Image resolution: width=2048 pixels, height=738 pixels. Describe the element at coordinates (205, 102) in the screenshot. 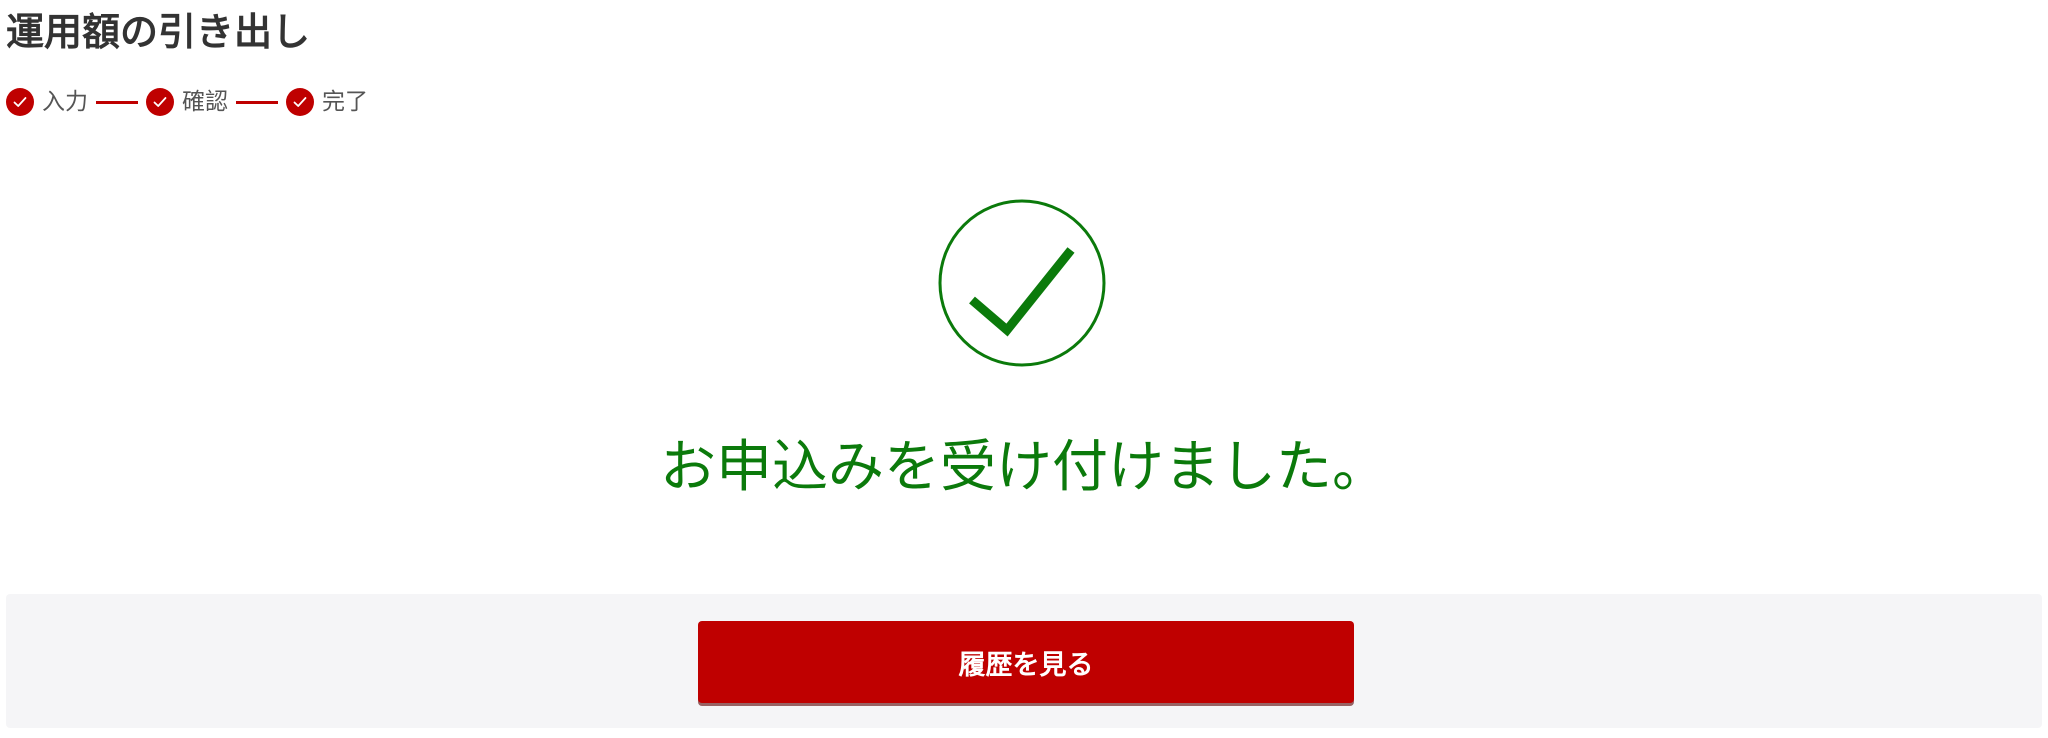

I see `step-label-confirm: 確認` at that location.